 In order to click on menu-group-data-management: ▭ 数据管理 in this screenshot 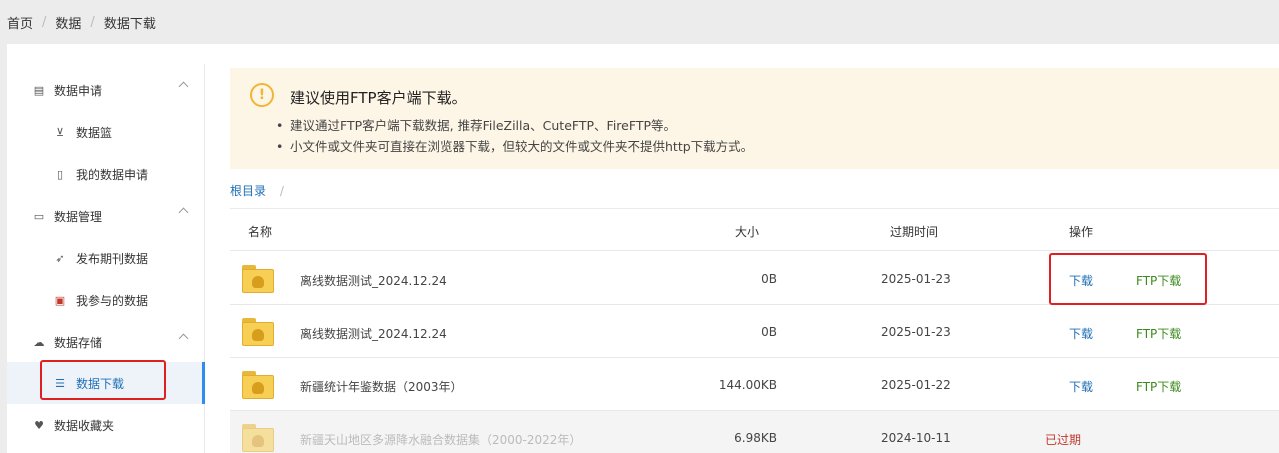, I will do `click(106, 216)`.